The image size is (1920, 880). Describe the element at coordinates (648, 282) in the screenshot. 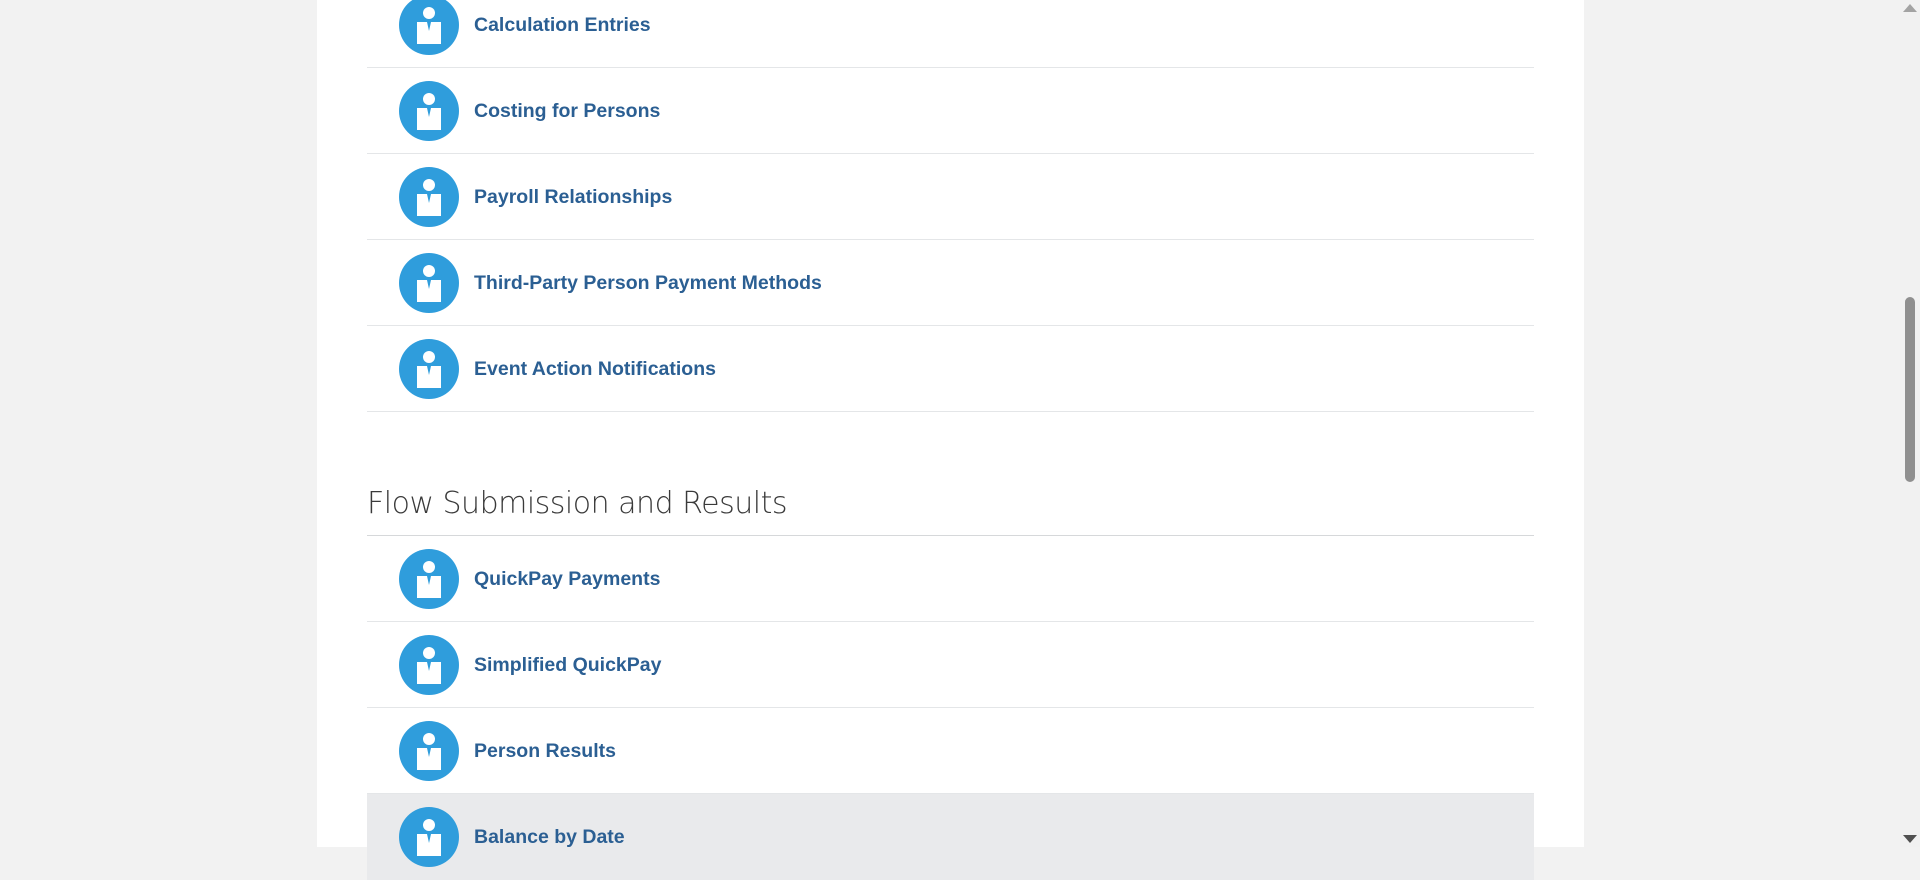

I see `item-label: Third-Party Person Payment Methods` at that location.